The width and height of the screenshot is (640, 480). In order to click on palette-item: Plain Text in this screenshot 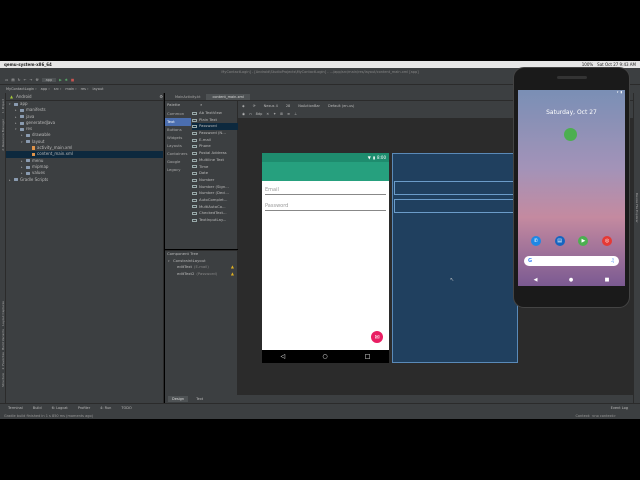, I will do `click(215, 120)`.